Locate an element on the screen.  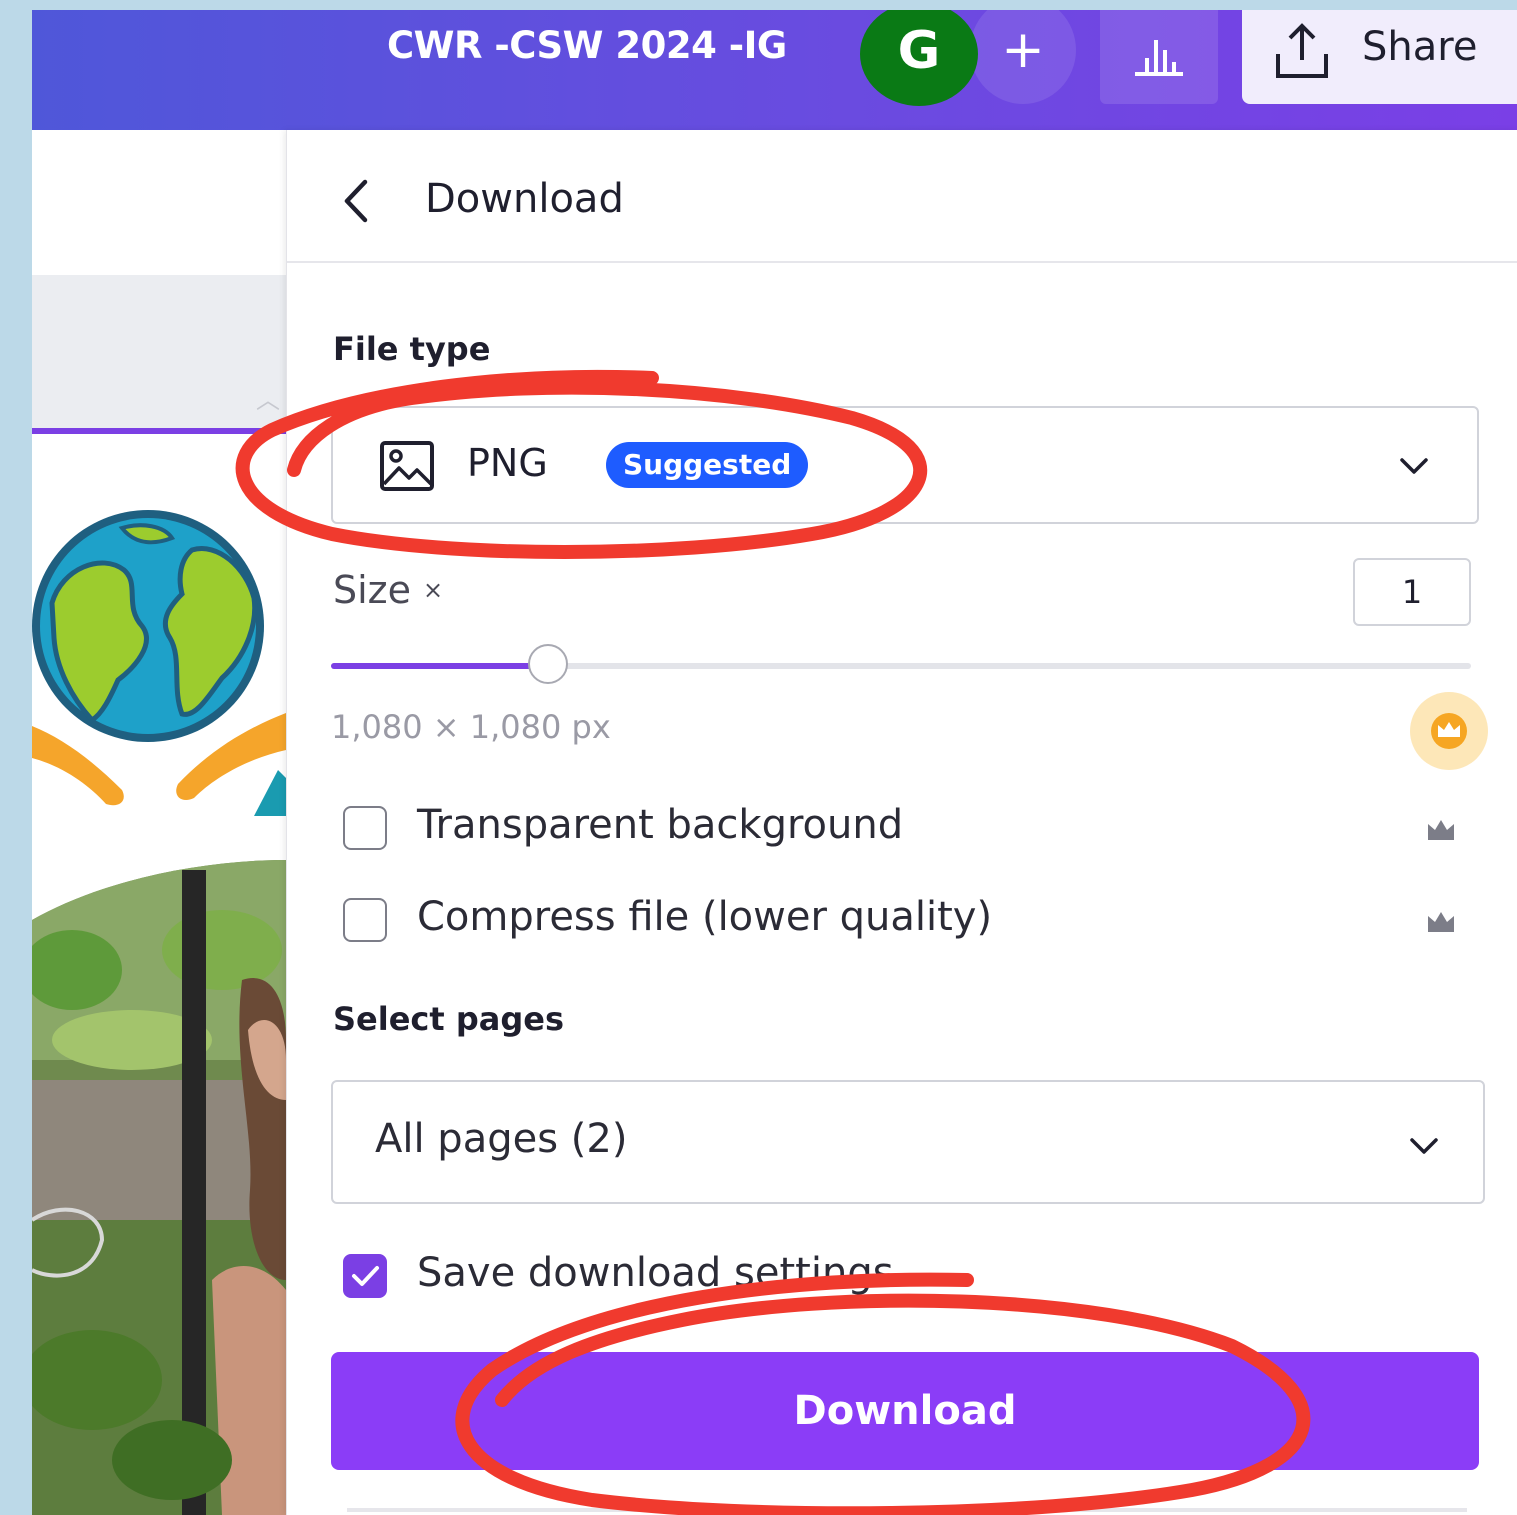
page-selection-outline is located at coordinates (159, 431).